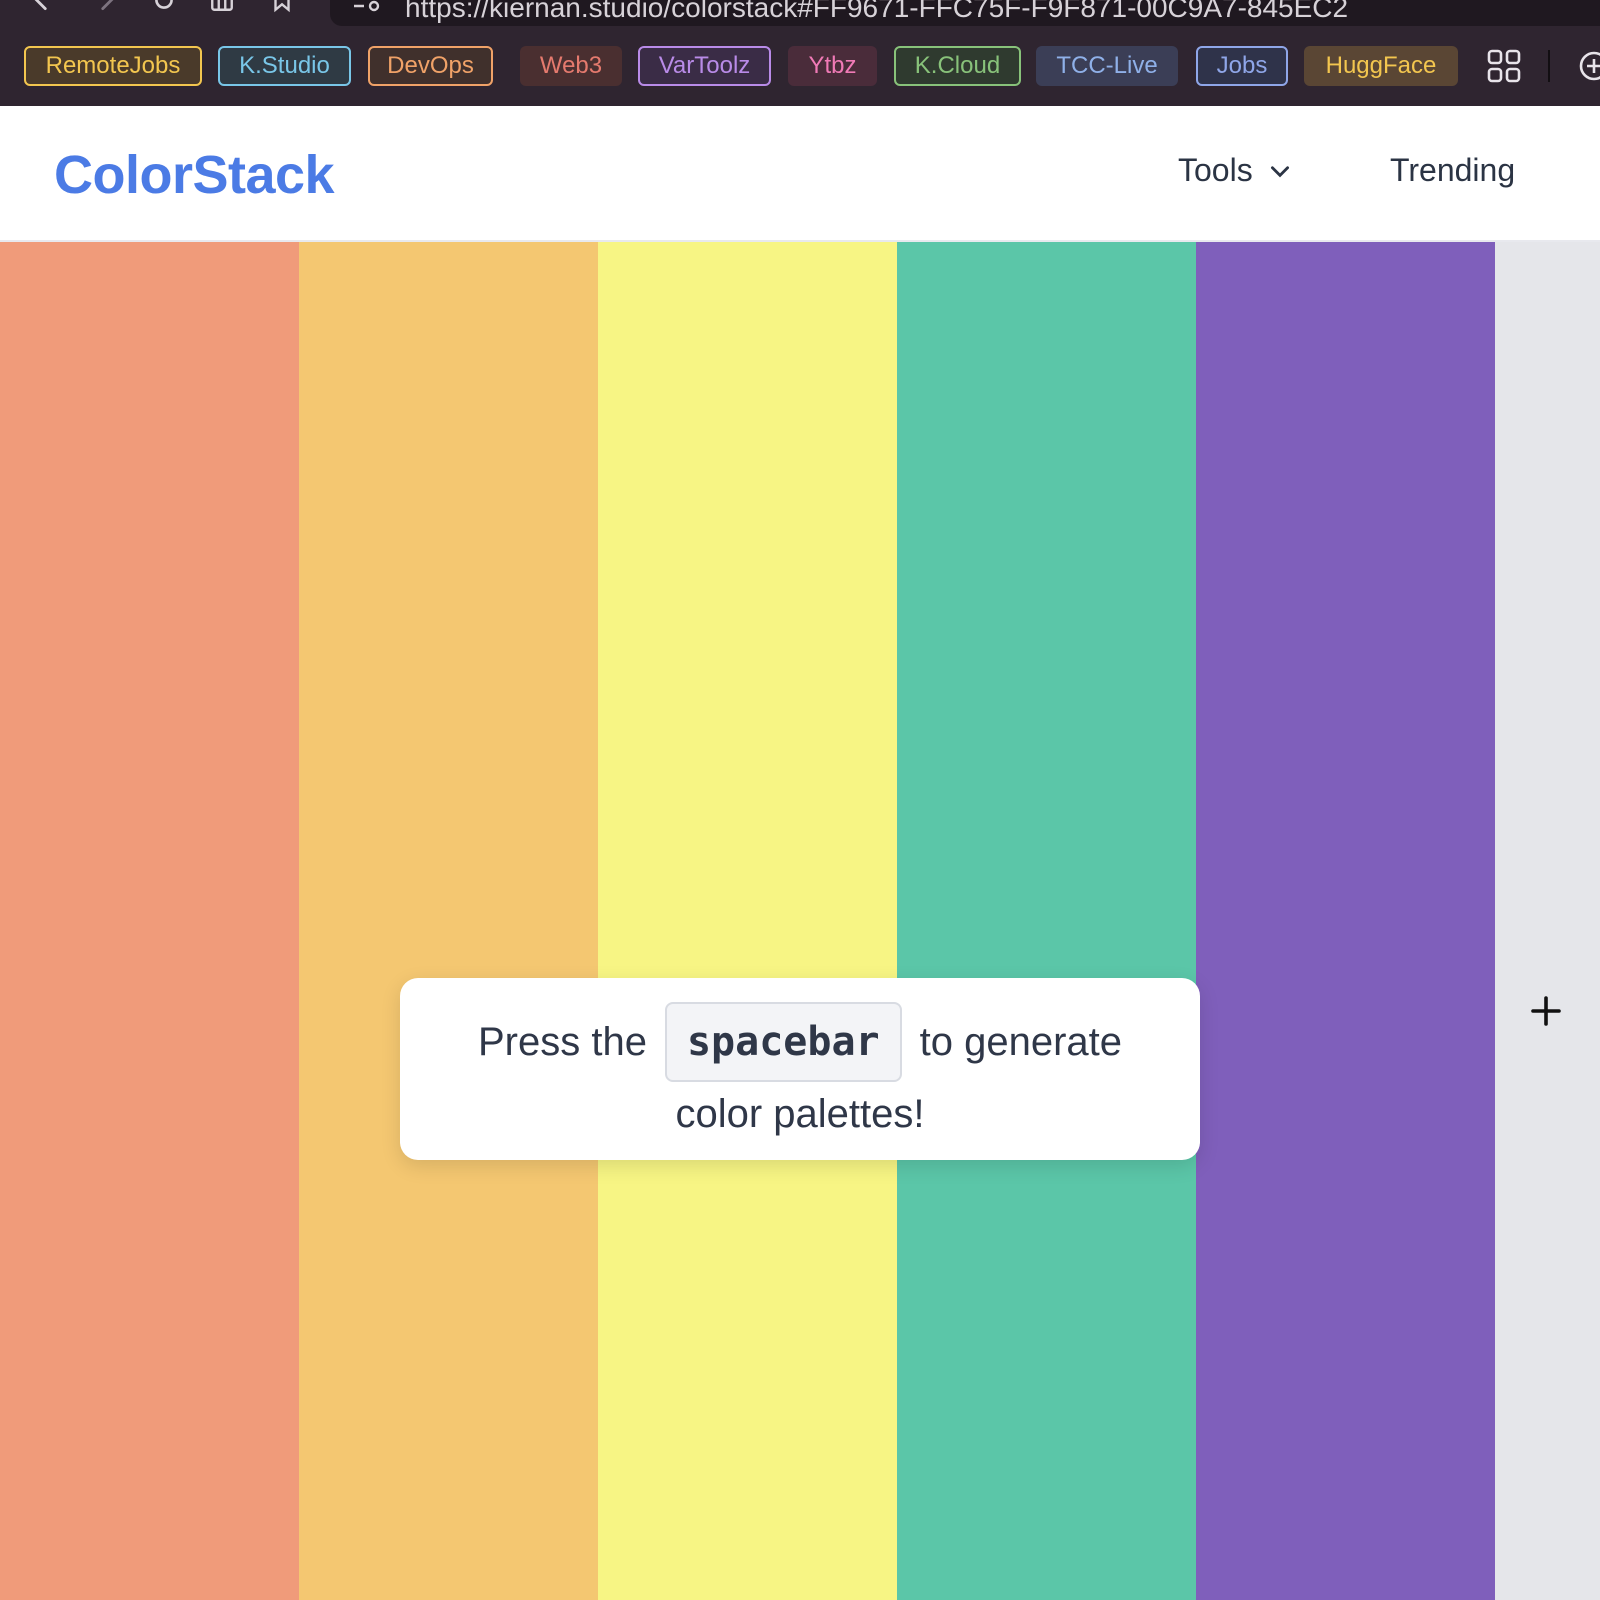 The image size is (1600, 1600). Describe the element at coordinates (1547, 921) in the screenshot. I see `add-color-column` at that location.